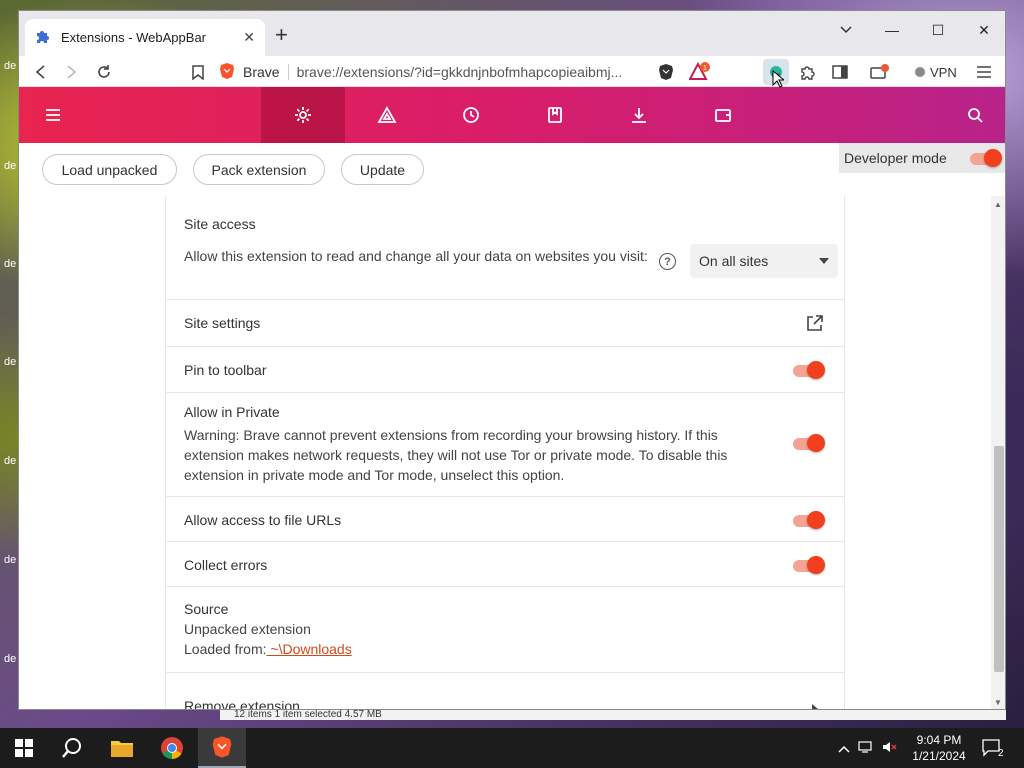 This screenshot has width=1024, height=768. What do you see at coordinates (512, 748) in the screenshot?
I see `taskbar: 9:04 PM 1/21/2024 2` at bounding box center [512, 748].